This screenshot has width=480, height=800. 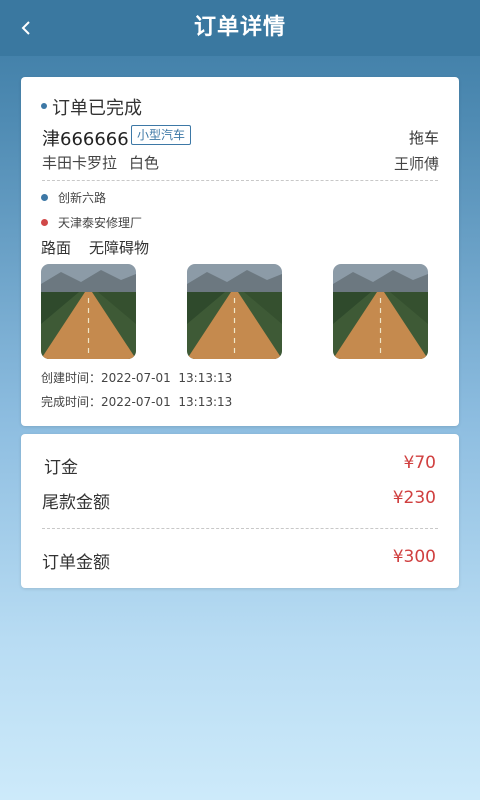 What do you see at coordinates (71, 402) in the screenshot?
I see `completed-time-label: 完成时间：` at bounding box center [71, 402].